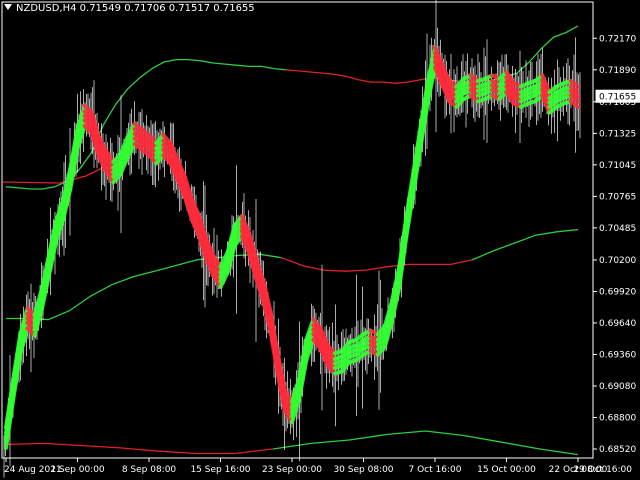  I want to click on x-tick-label: 7 Oct 16:00, so click(435, 470).